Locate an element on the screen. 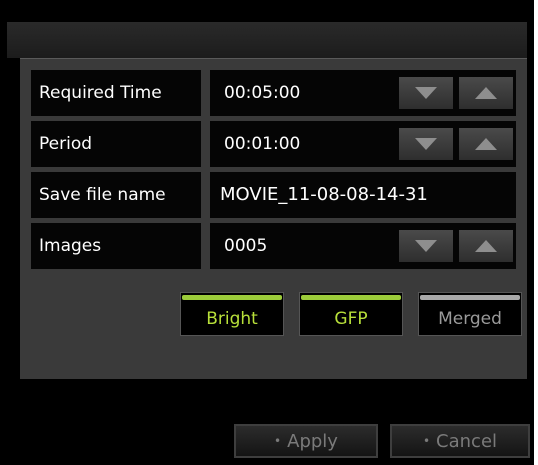 The image size is (538, 465). save-file-name-label: Save file name is located at coordinates (116, 195).